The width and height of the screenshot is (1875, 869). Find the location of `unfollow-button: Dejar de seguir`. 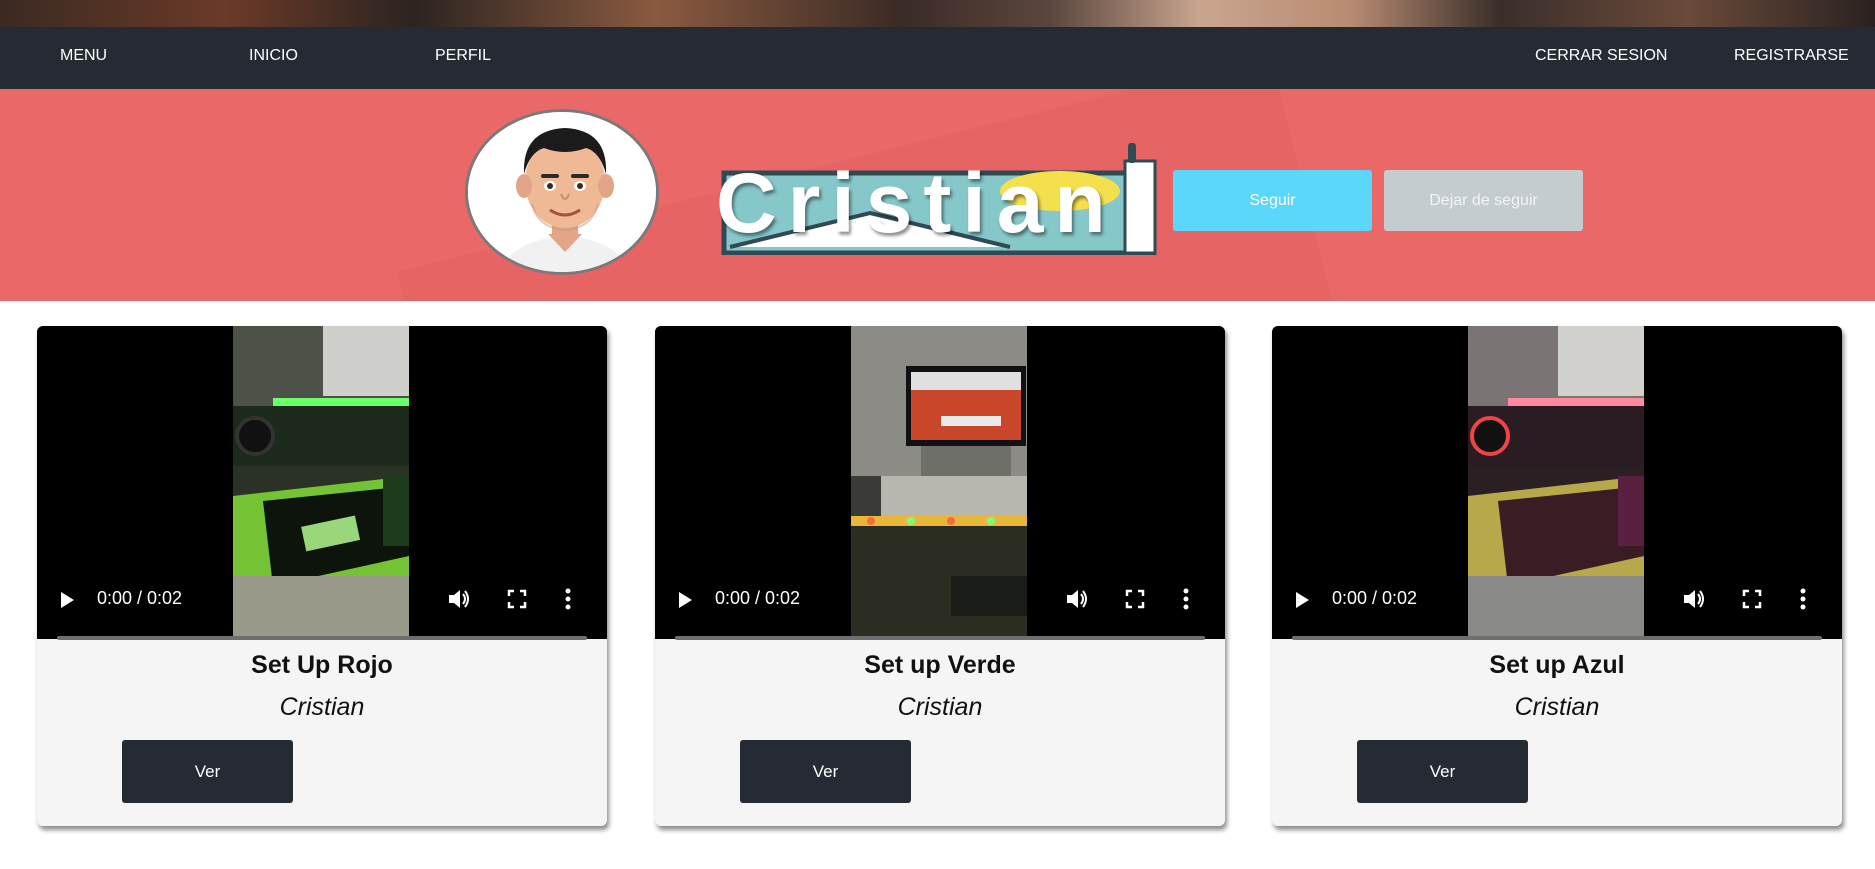

unfollow-button: Dejar de seguir is located at coordinates (1483, 200).